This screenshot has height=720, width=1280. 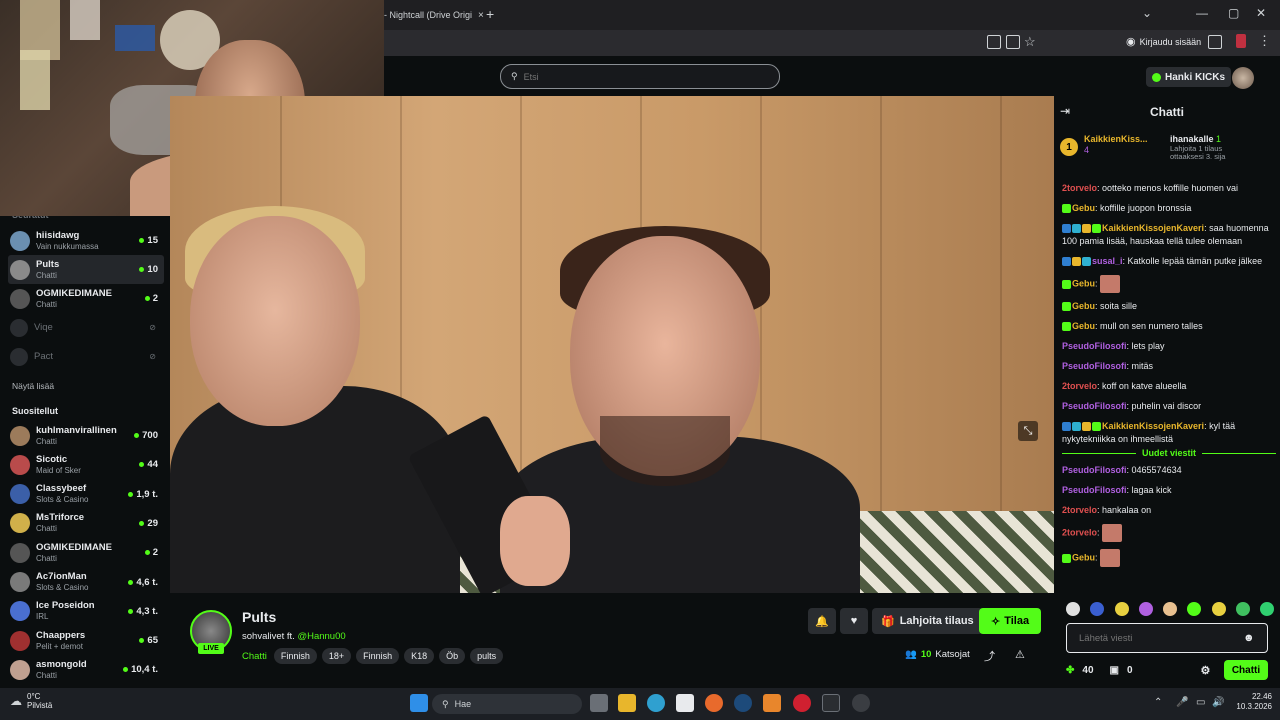 I want to click on sidebar-item-sicotic: Sicotic Maid of Sker 44, so click(x=86, y=464).